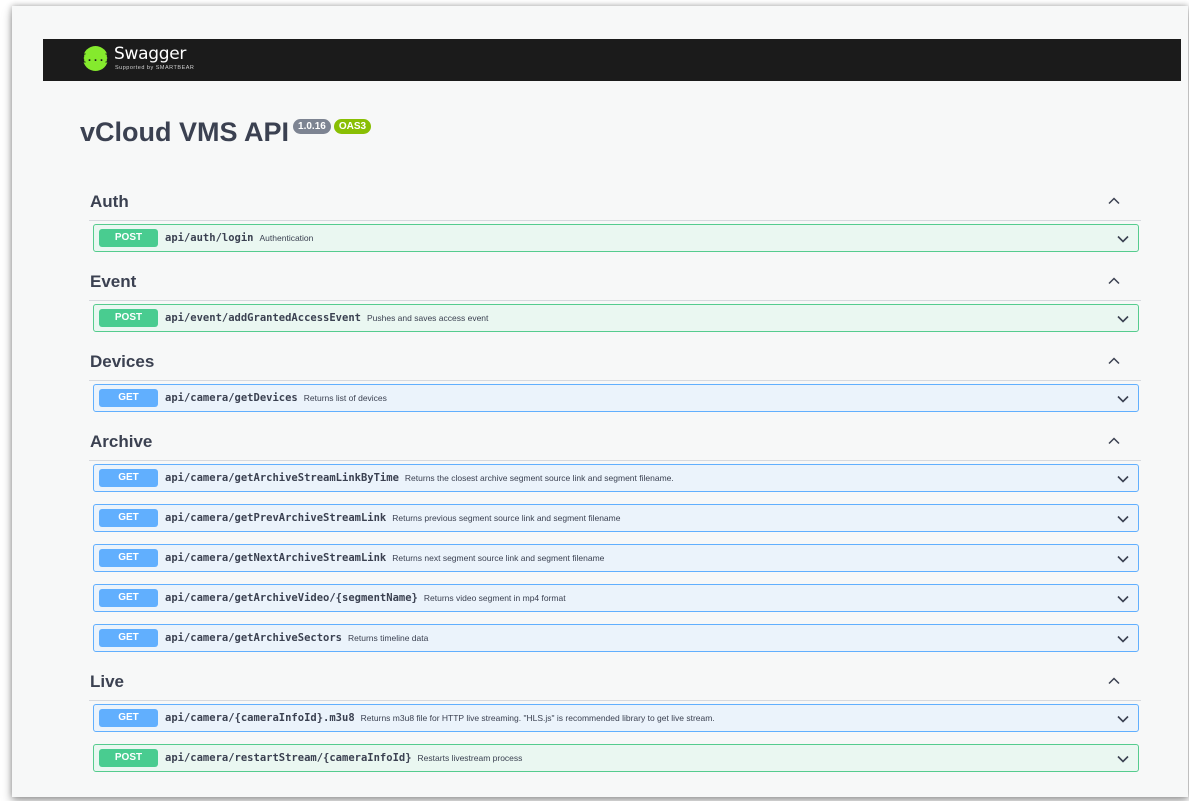 This screenshot has height=801, width=1189. I want to click on operation-path: api/camera/getArchiveStreamLinkByTime, so click(282, 478).